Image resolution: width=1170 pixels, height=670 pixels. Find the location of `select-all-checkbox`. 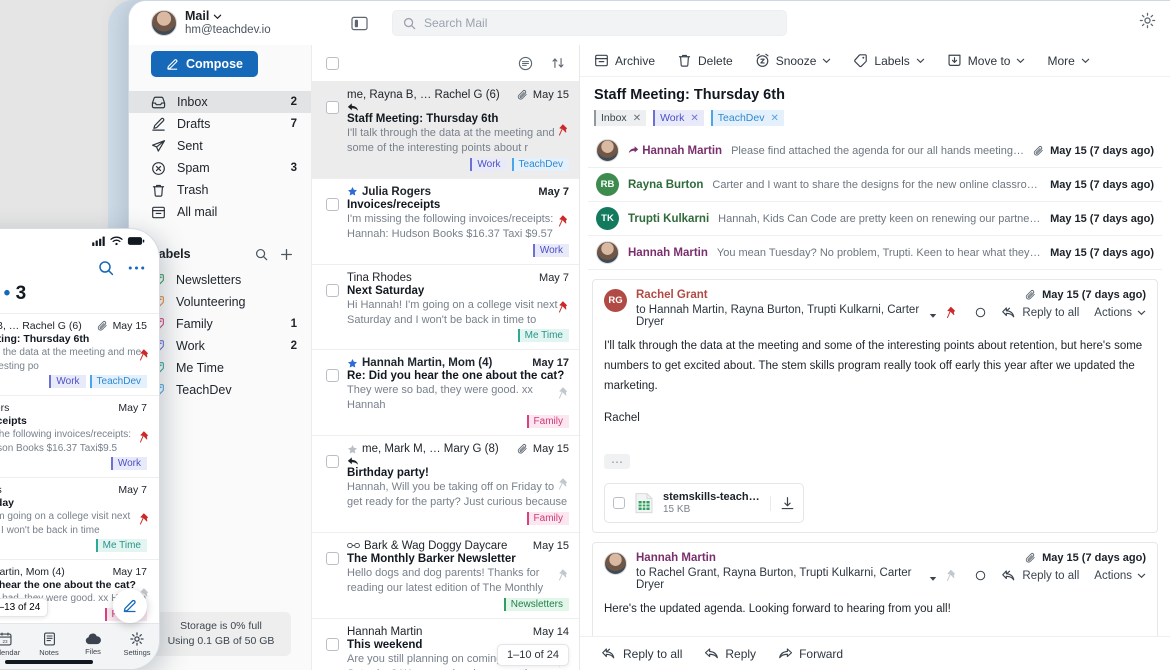

select-all-checkbox is located at coordinates (332, 63).